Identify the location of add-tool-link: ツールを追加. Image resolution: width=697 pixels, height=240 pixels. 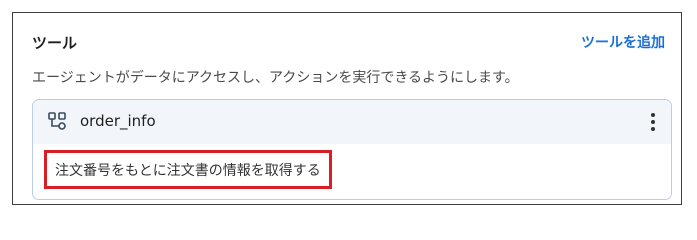
(623, 42).